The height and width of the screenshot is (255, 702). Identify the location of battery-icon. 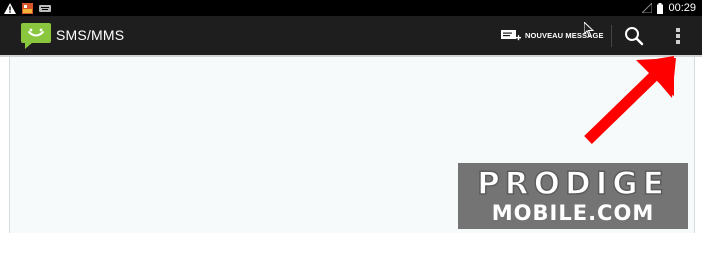
(660, 8).